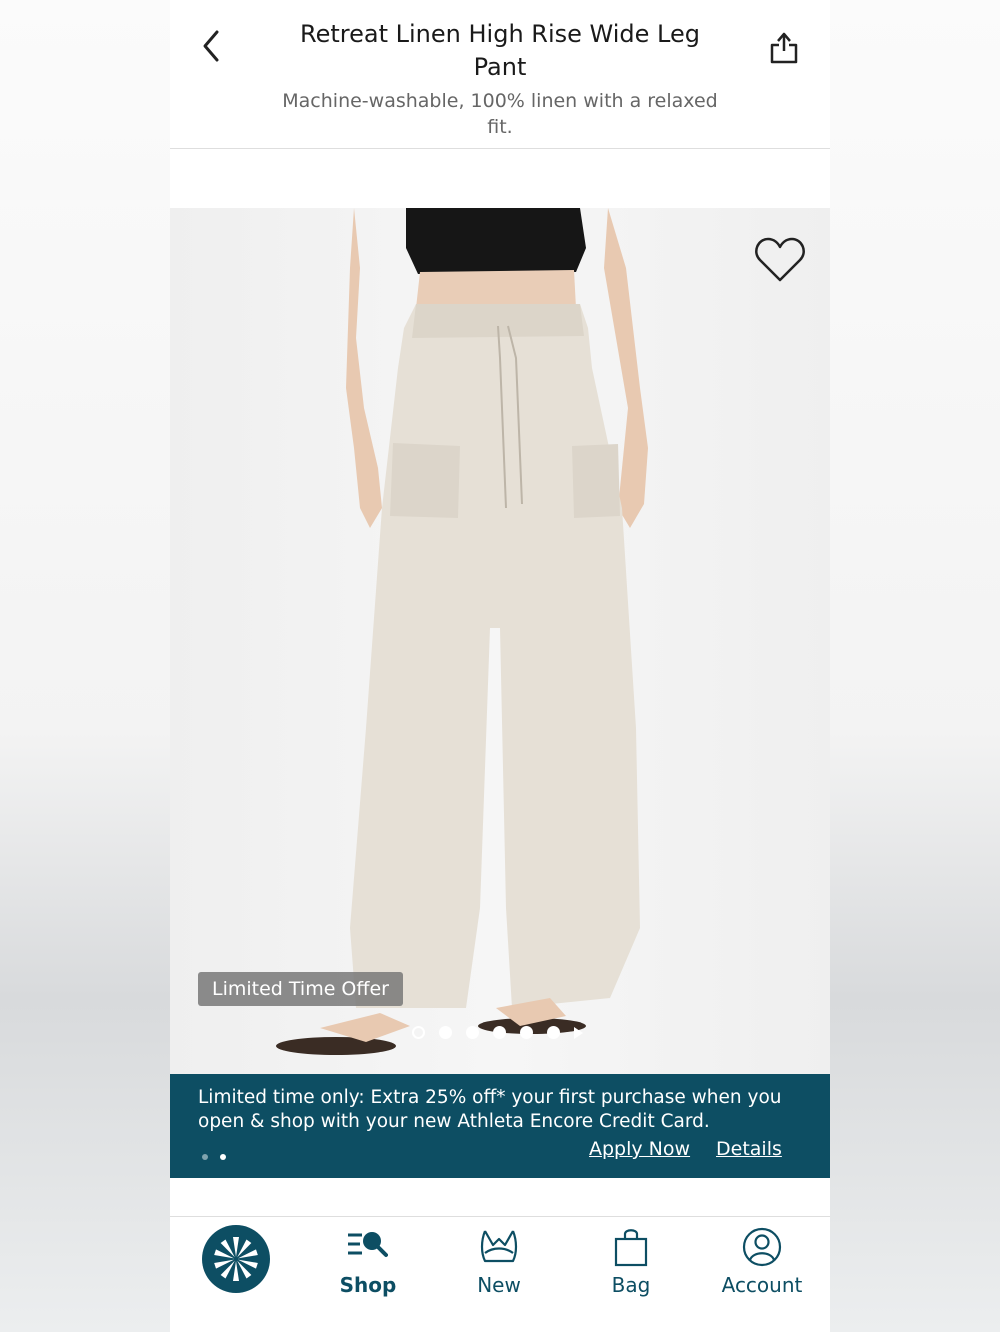 The image size is (1000, 1332). What do you see at coordinates (631, 1248) in the screenshot?
I see `bag-icon` at bounding box center [631, 1248].